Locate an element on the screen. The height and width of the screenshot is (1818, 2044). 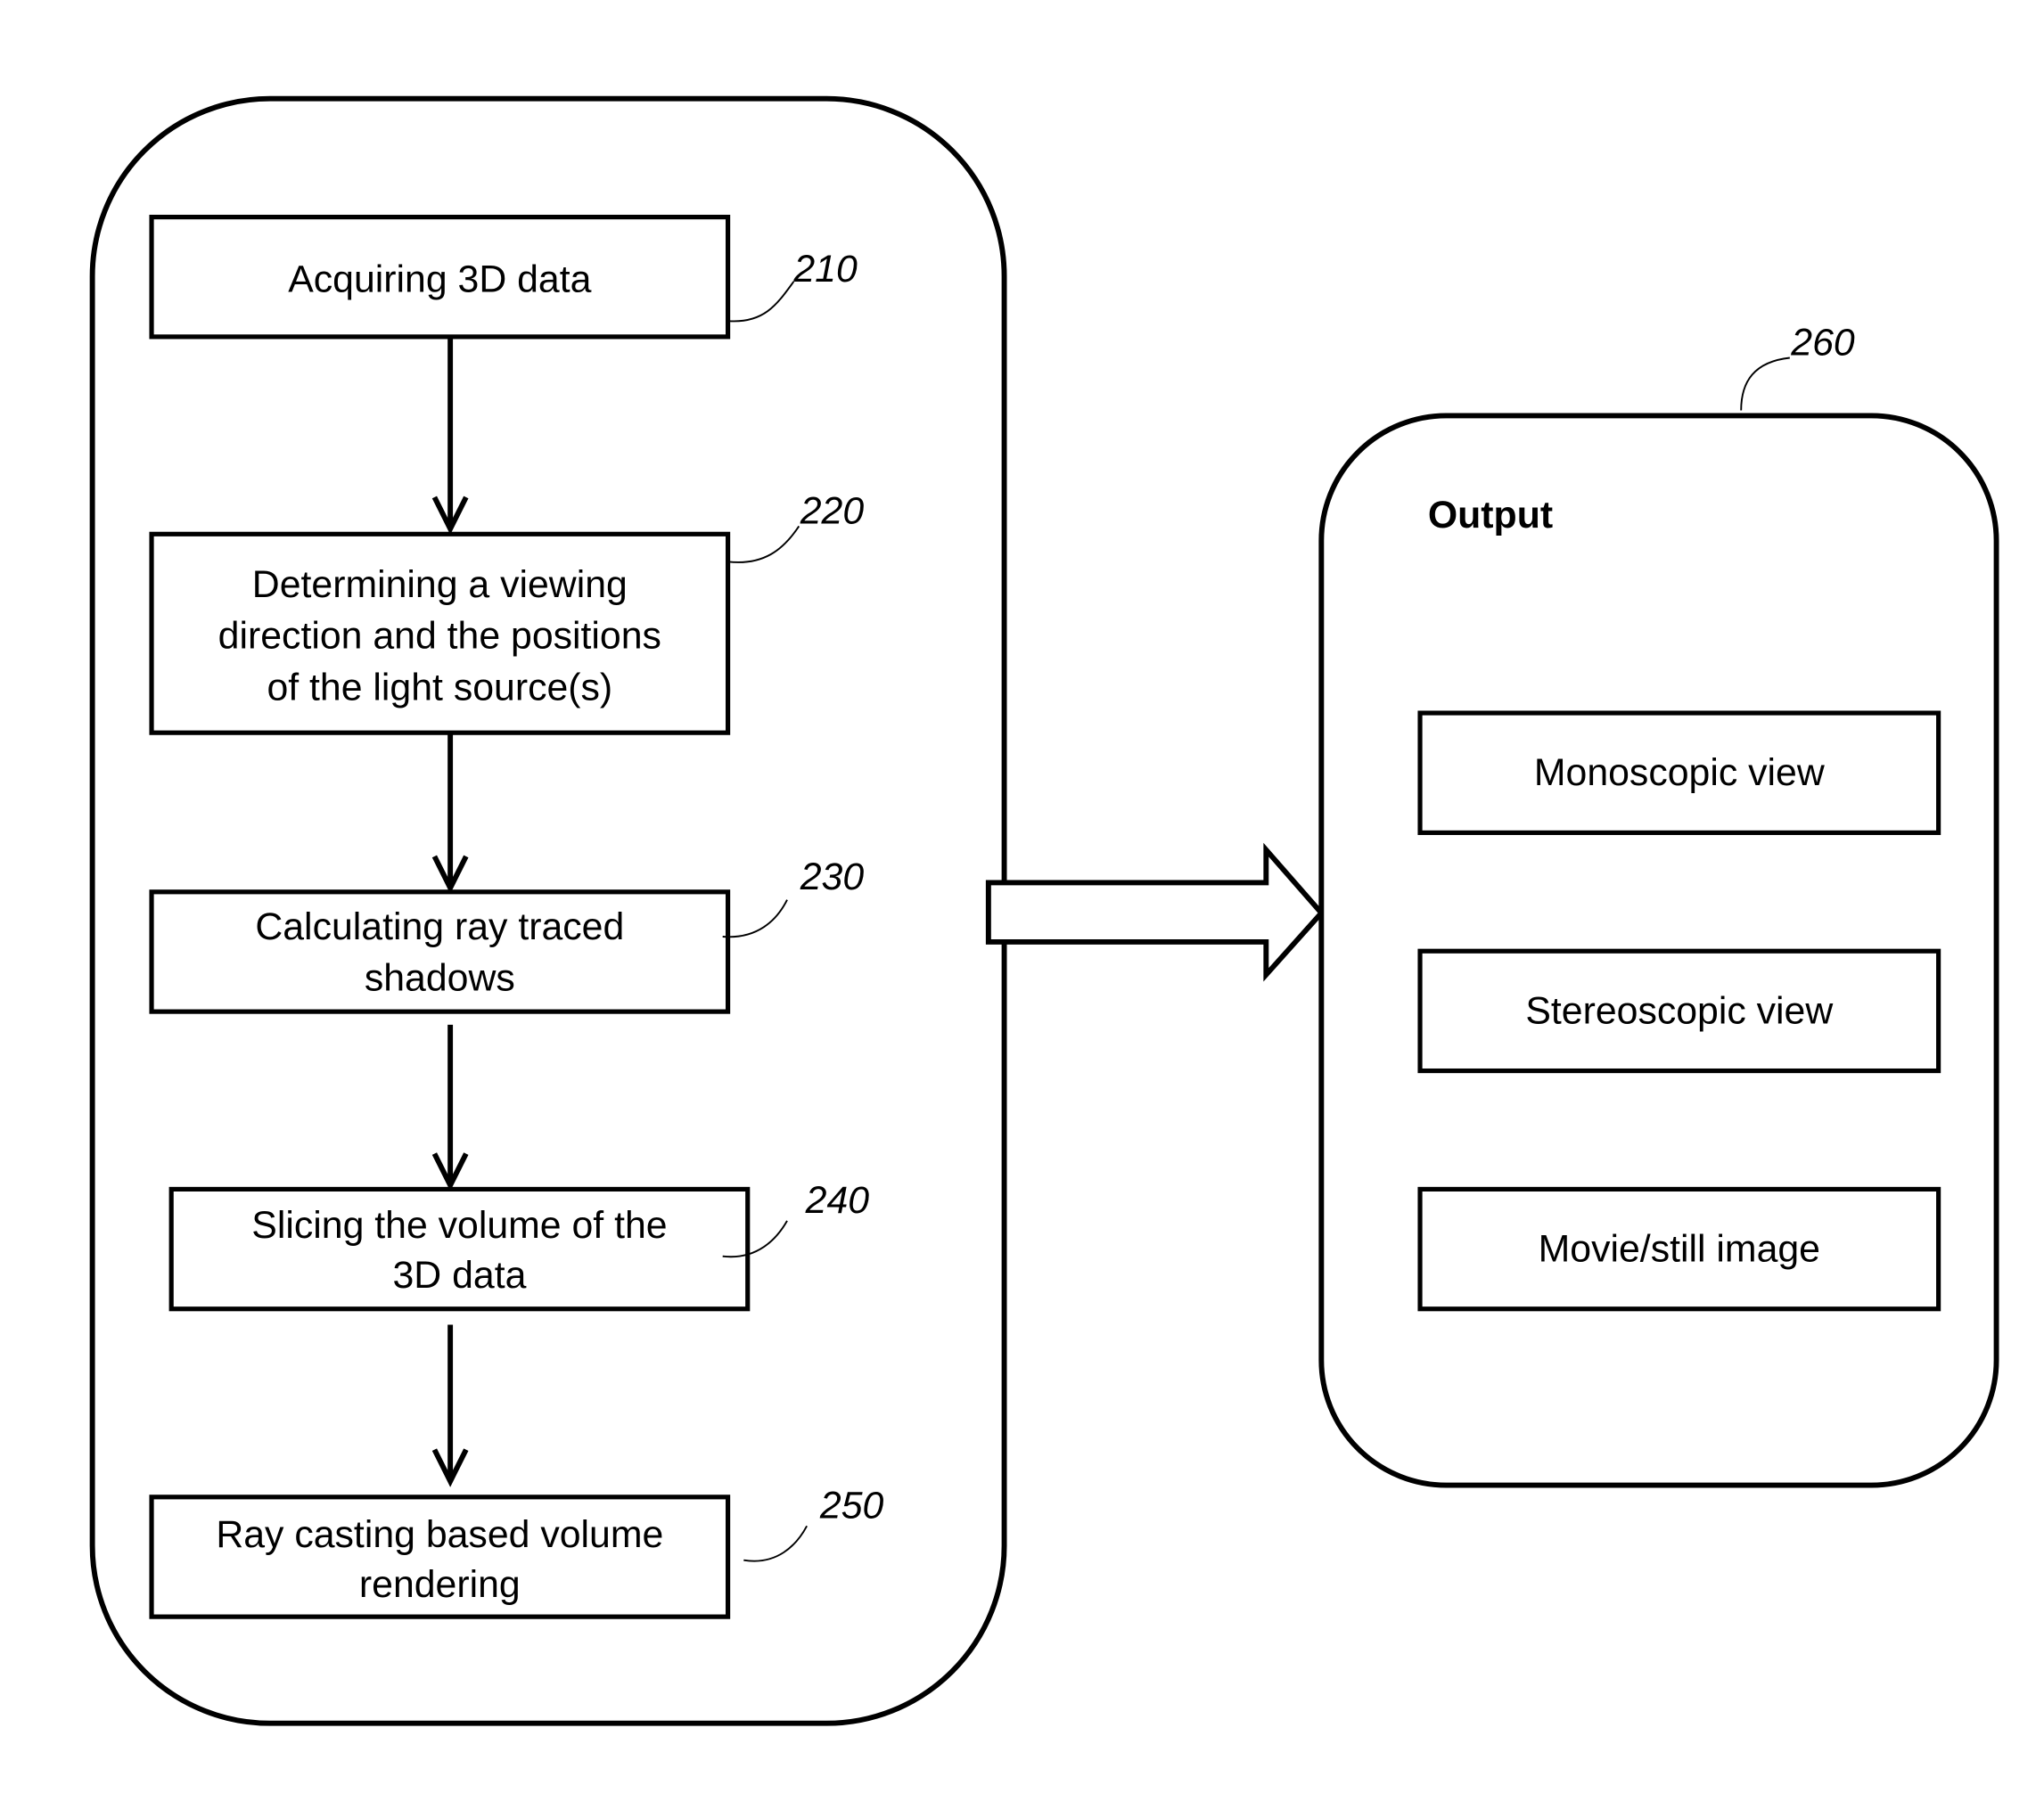
step-label: Calculating ray traced is located at coordinates (440, 927).